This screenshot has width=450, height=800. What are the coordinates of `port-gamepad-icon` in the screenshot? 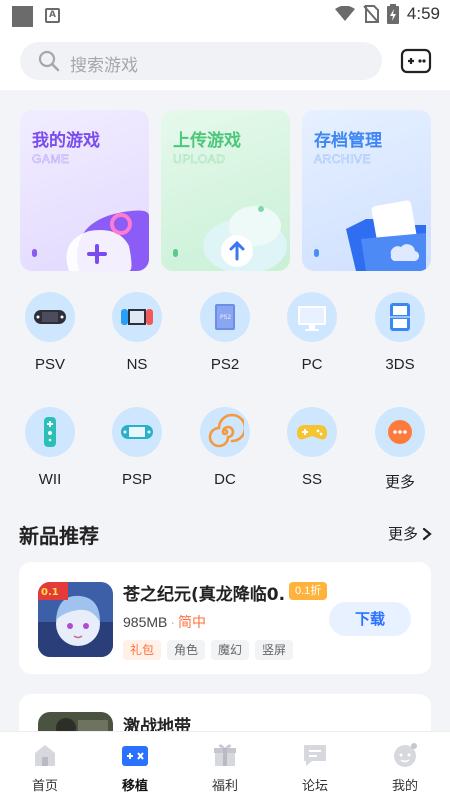 It's located at (135, 756).